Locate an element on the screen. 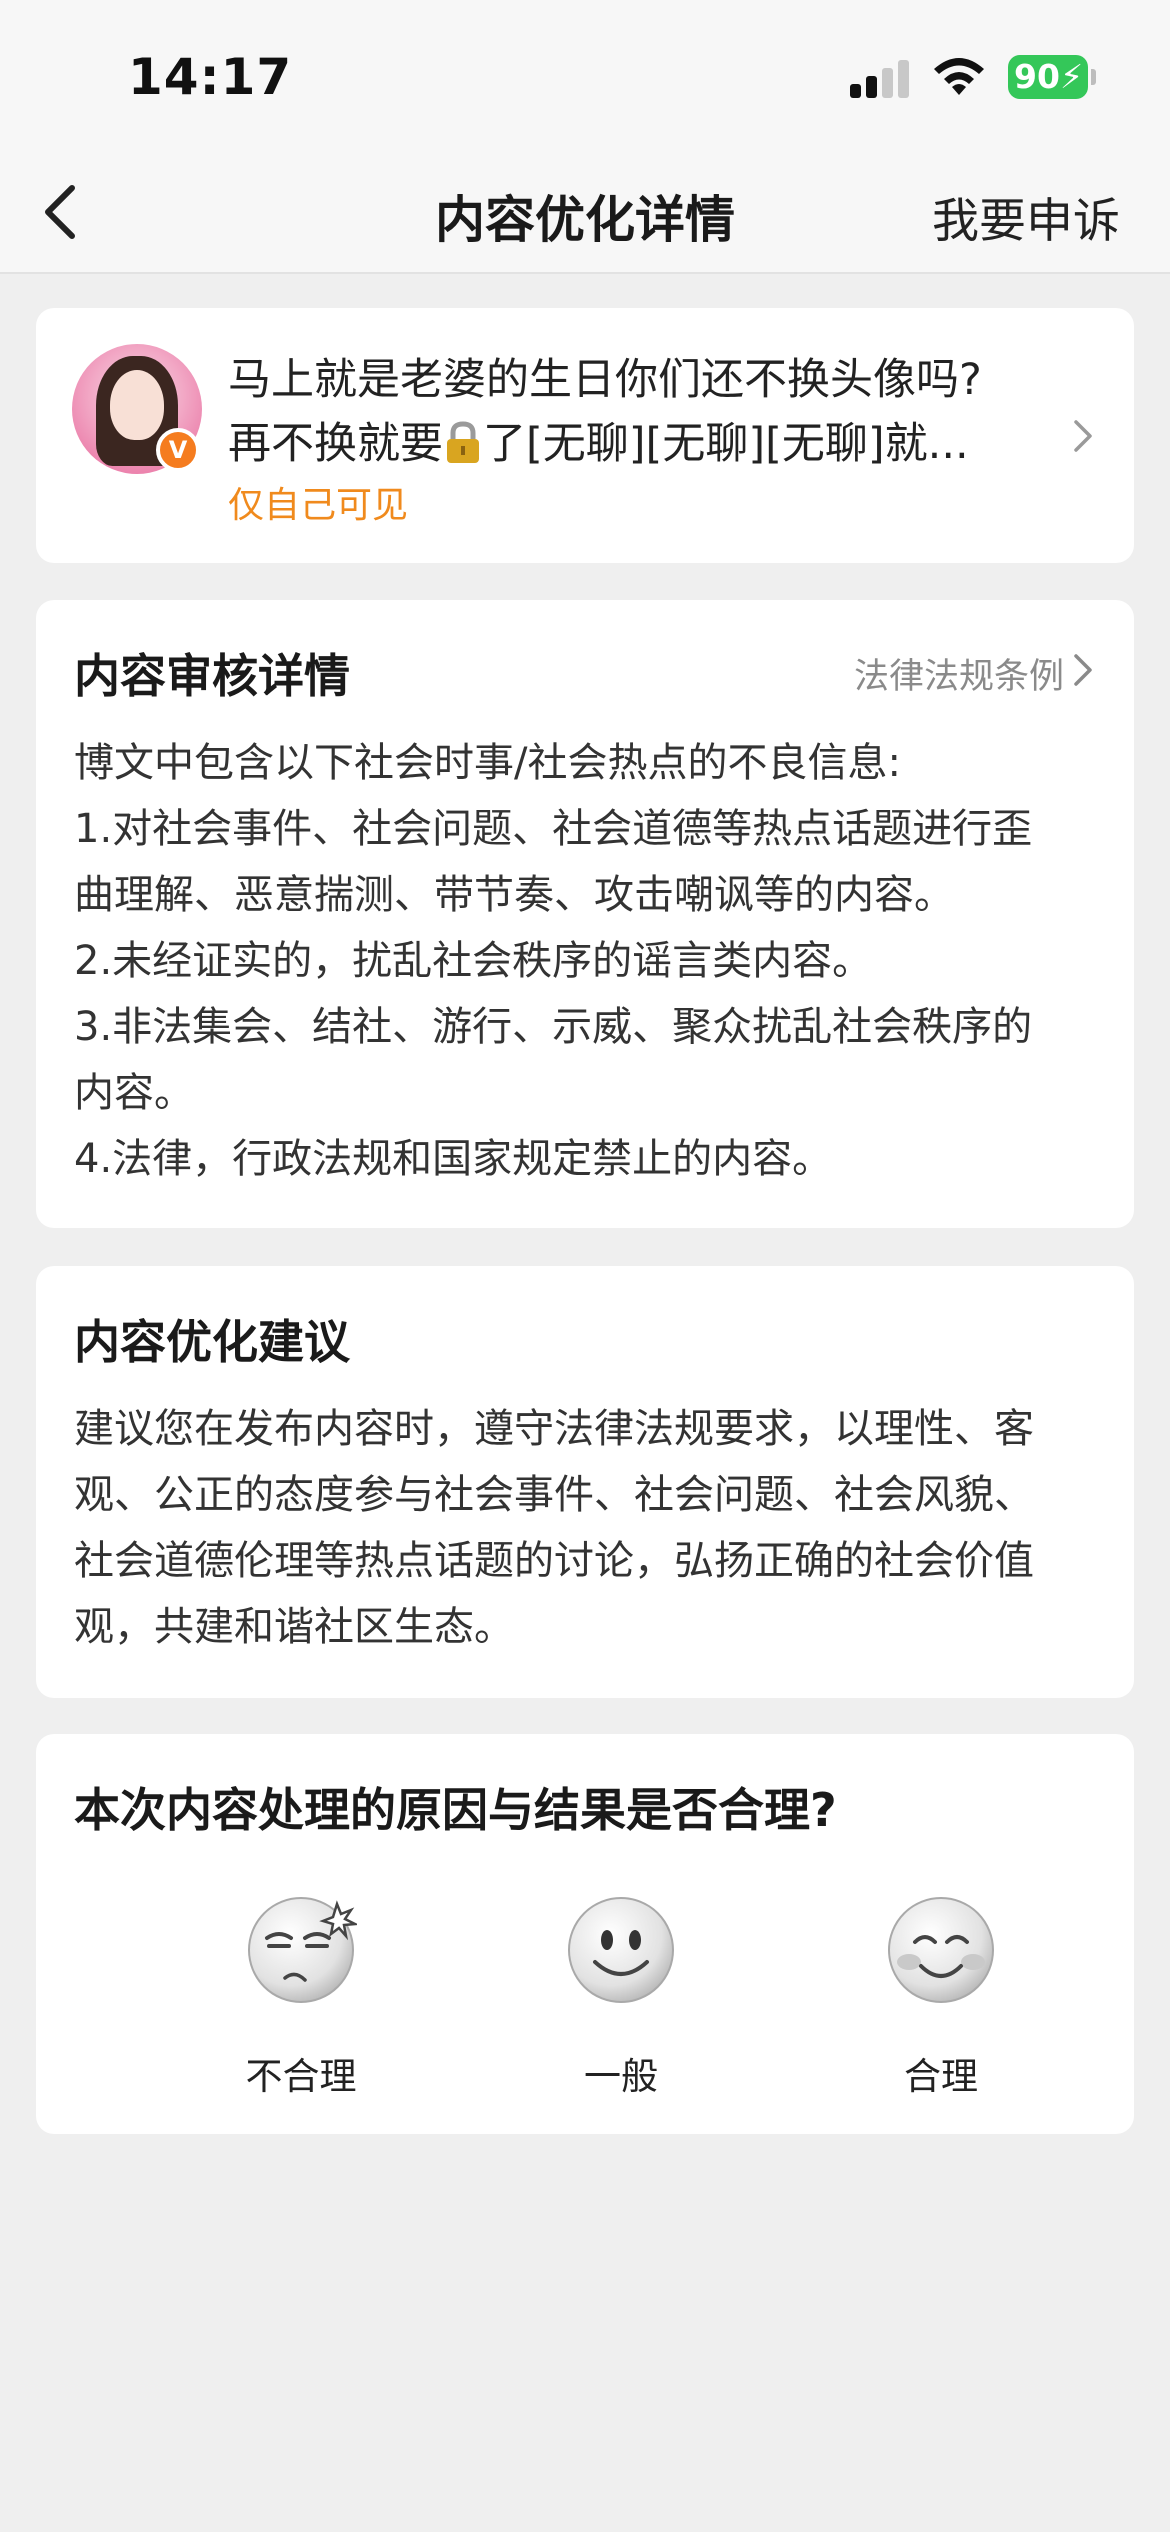 This screenshot has width=1170, height=2532. smile-face-icon is located at coordinates (621, 1950).